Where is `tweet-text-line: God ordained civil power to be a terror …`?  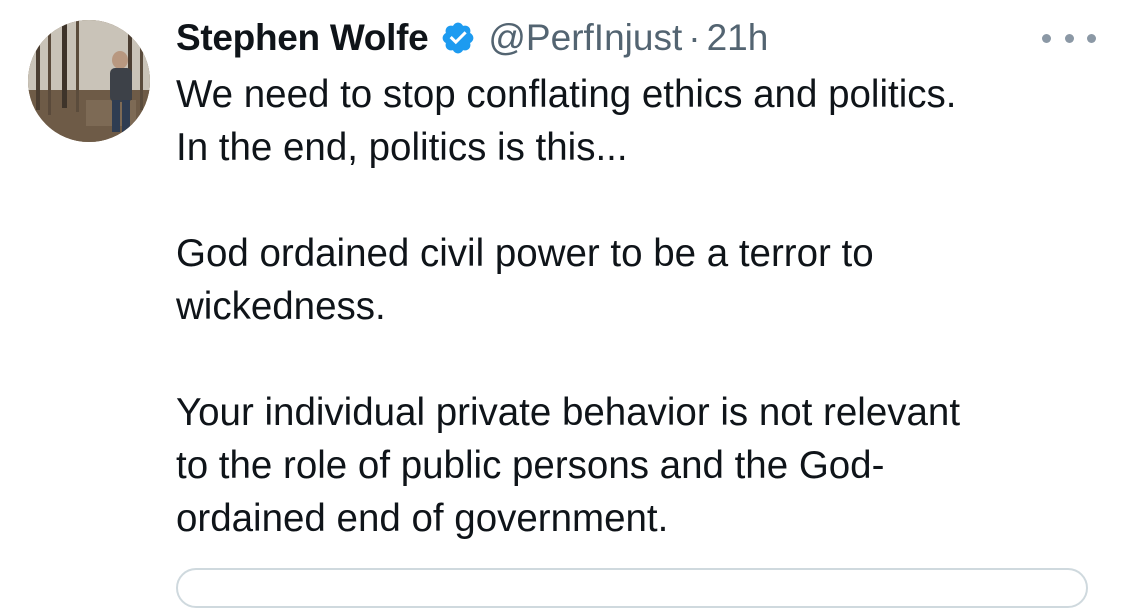 tweet-text-line: God ordained civil power to be a terror … is located at coordinates (525, 253).